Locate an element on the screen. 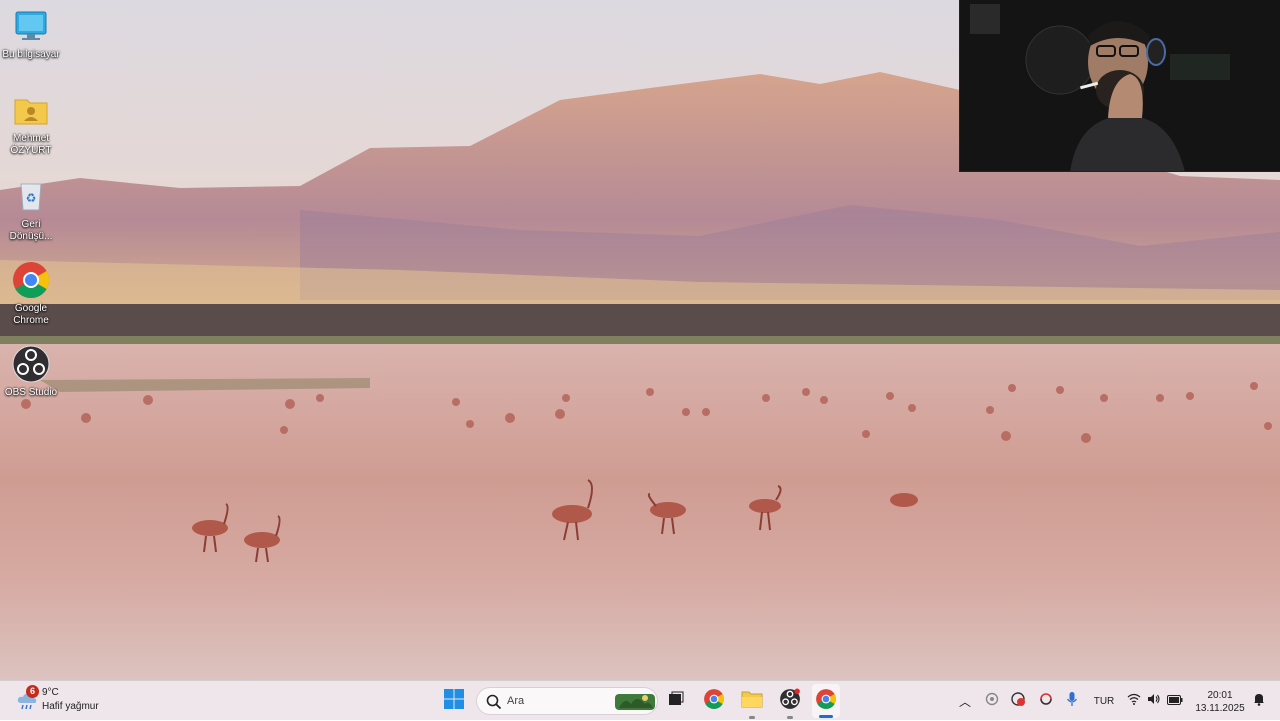 This screenshot has width=1280, height=721. language-label: TUR is located at coordinates (1104, 701).